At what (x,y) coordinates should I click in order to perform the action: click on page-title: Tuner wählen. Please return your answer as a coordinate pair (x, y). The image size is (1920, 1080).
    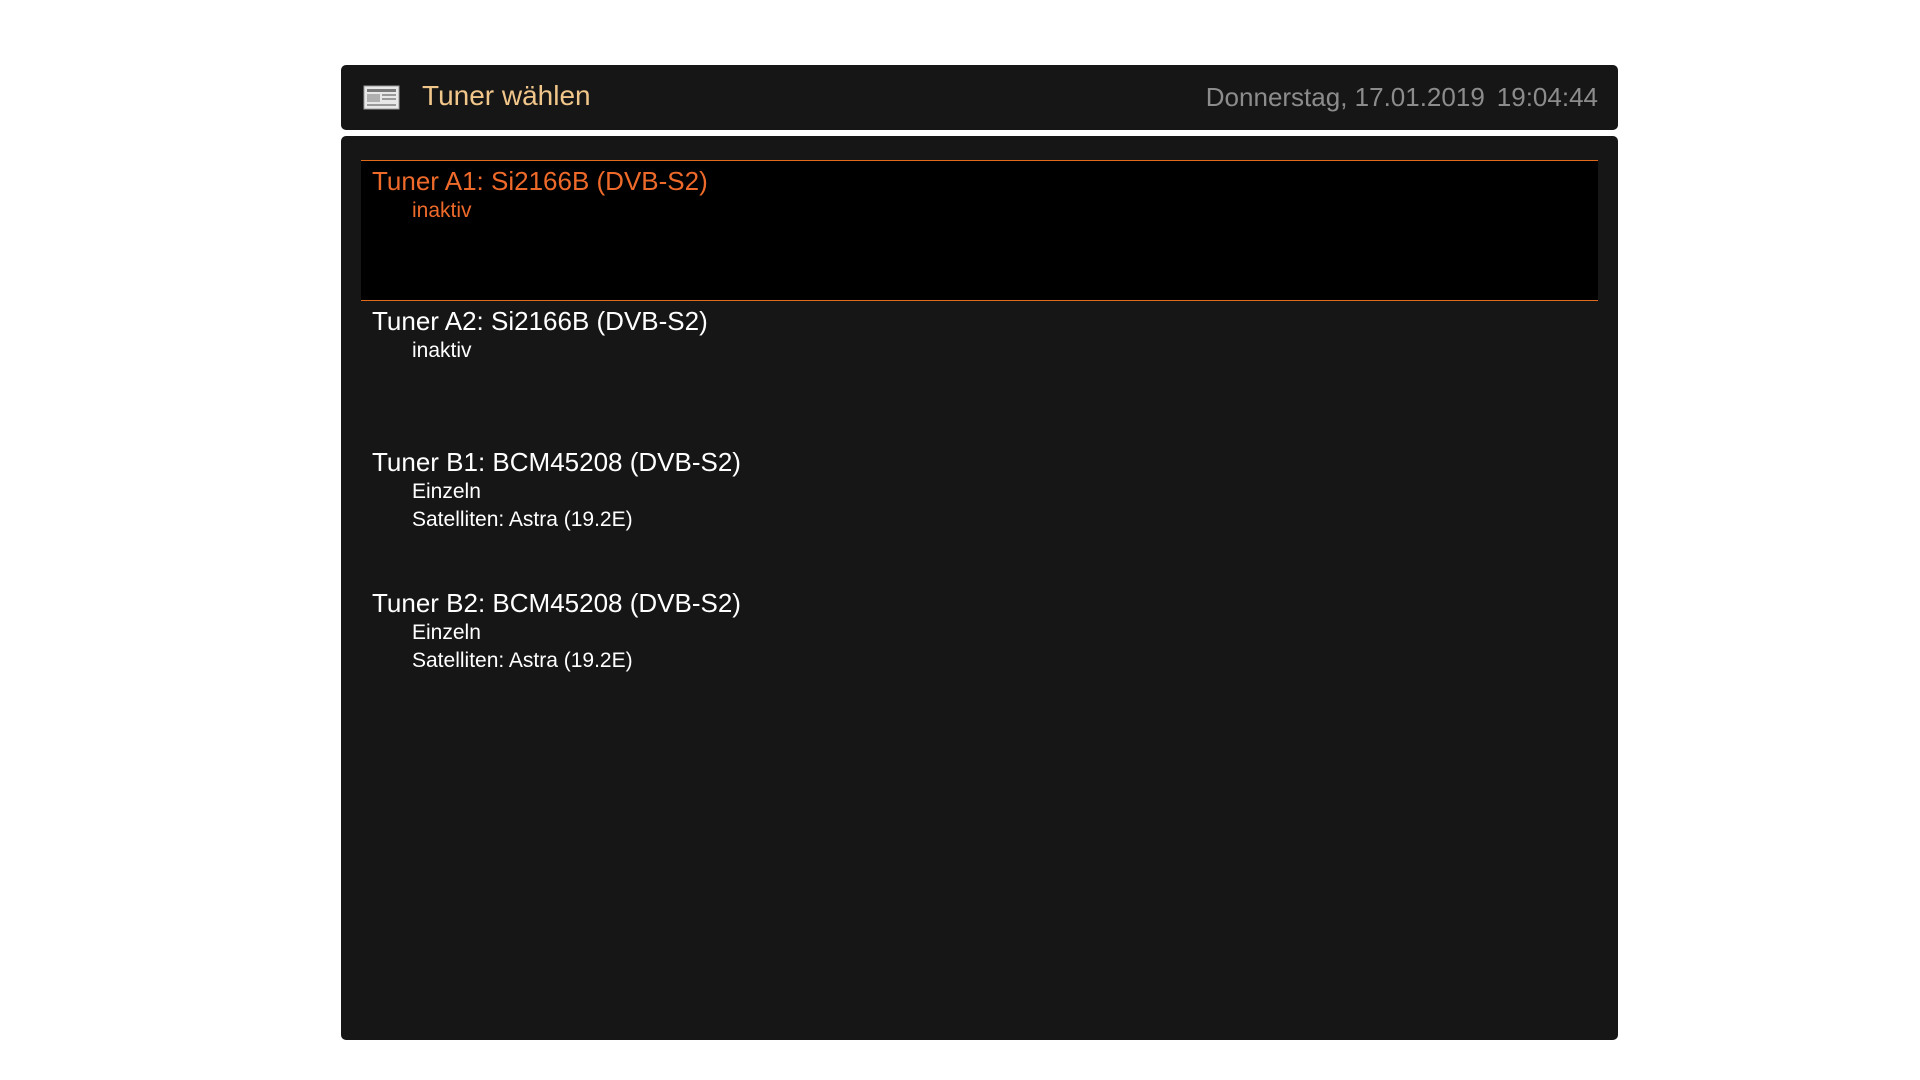
    Looking at the image, I should click on (506, 95).